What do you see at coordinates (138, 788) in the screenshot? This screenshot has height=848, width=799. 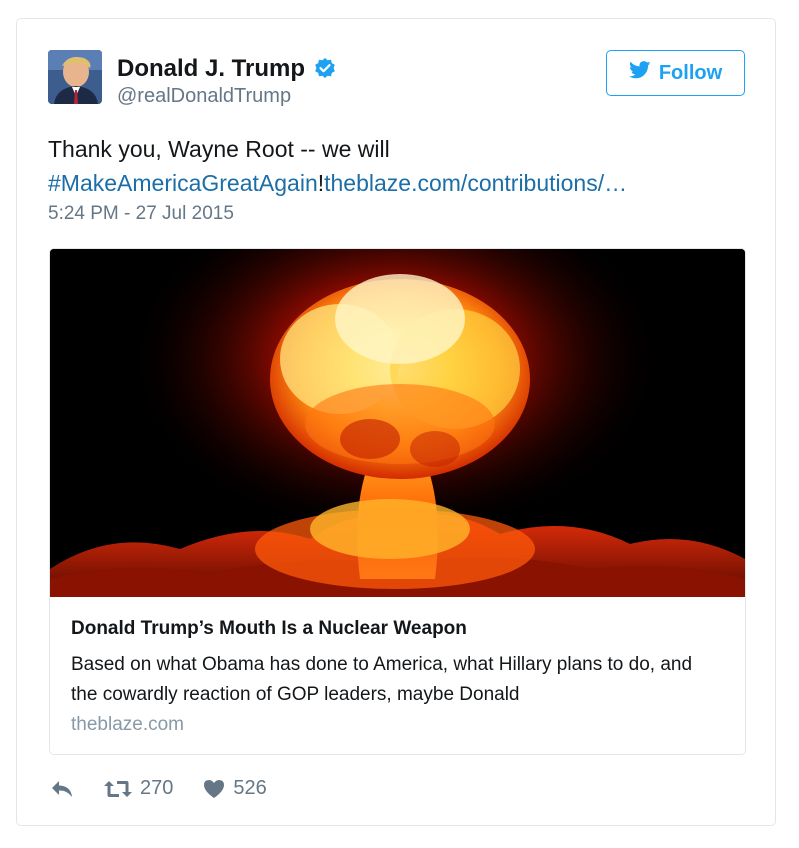 I see `retweet-button: 270` at bounding box center [138, 788].